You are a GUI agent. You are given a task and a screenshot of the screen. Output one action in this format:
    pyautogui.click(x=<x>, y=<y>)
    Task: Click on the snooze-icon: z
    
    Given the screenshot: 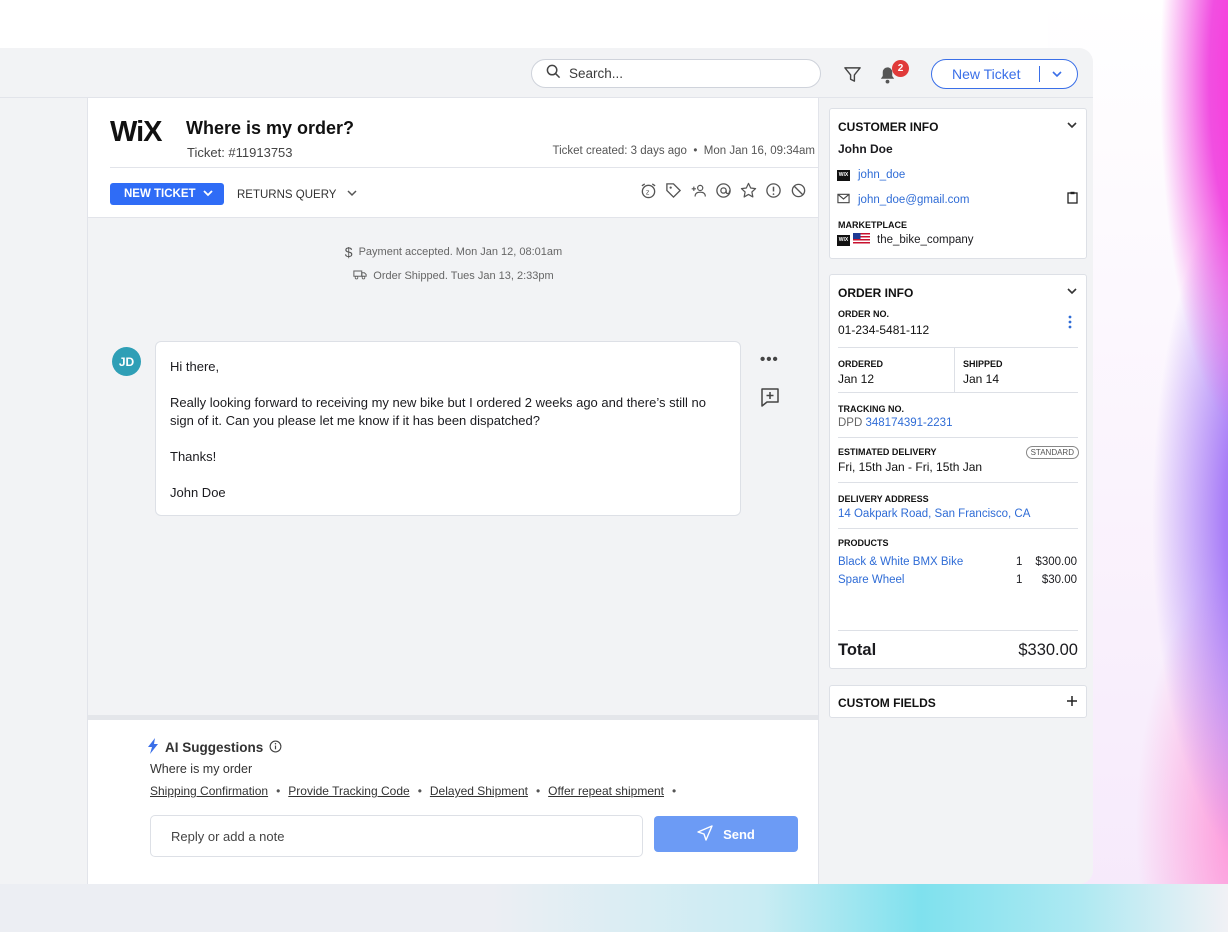 What is the action you would take?
    pyautogui.click(x=648, y=190)
    